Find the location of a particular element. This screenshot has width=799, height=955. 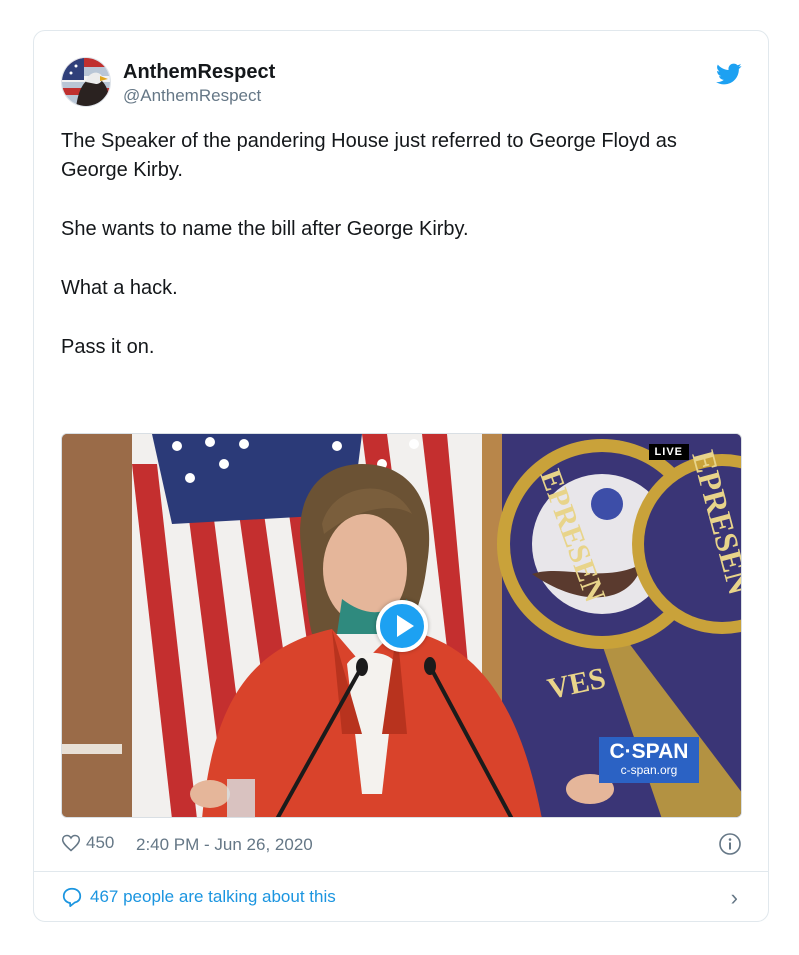

divider is located at coordinates (401, 871).